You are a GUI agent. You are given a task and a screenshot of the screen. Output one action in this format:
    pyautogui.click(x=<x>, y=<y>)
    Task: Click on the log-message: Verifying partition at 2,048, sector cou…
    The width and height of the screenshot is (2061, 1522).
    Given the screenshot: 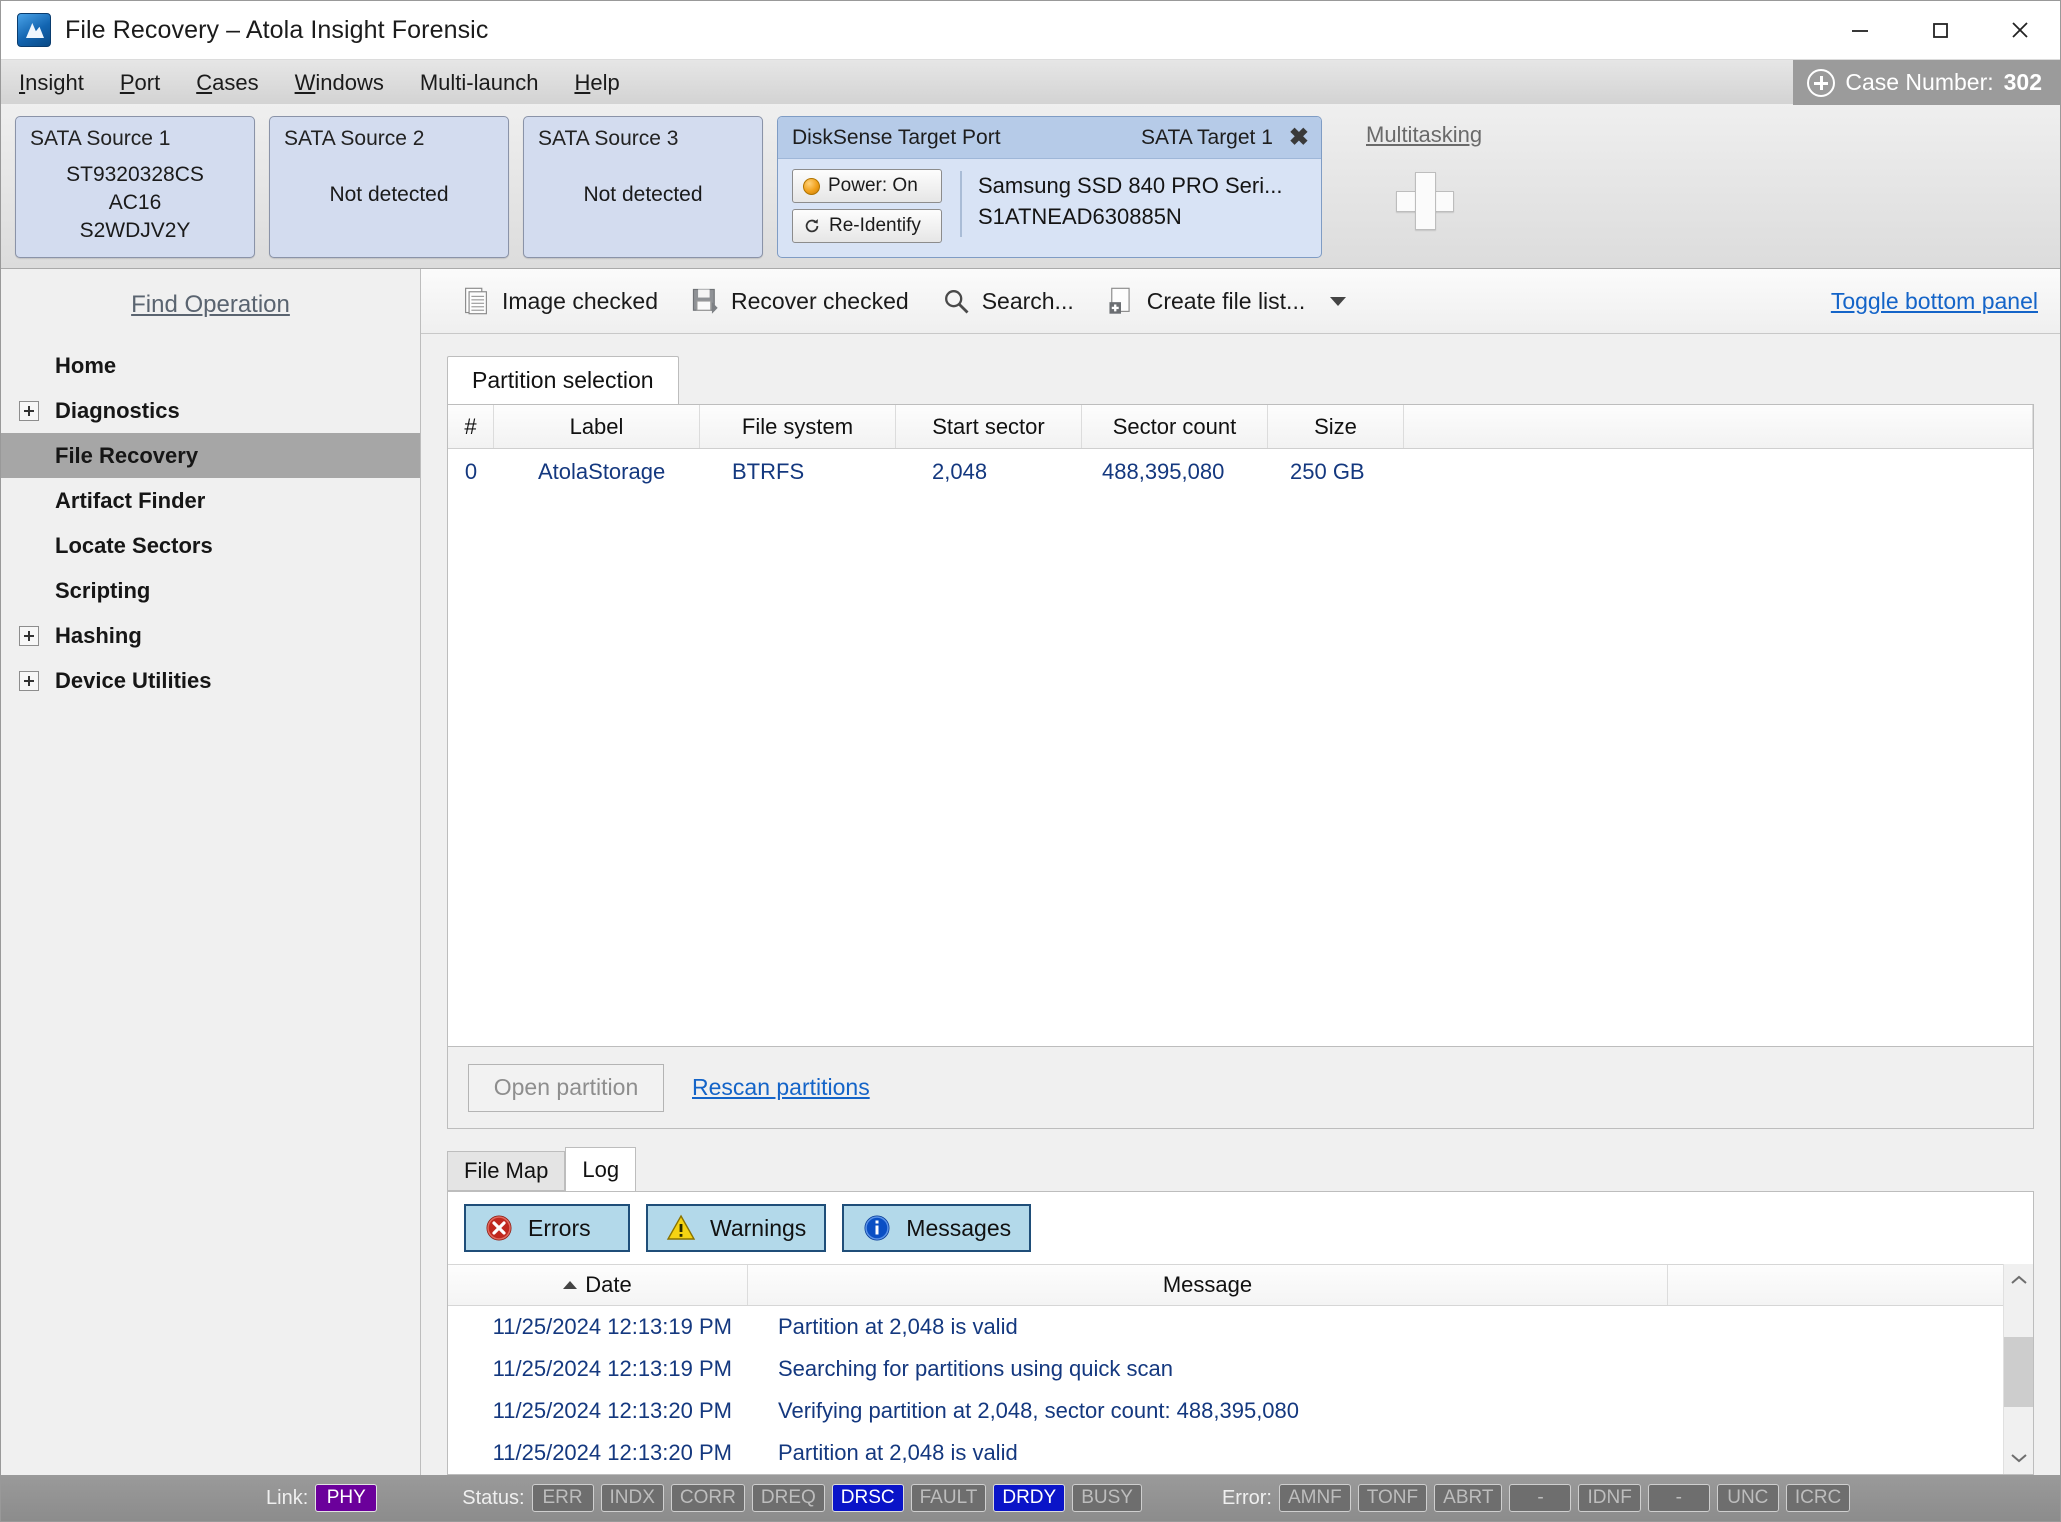 What is the action you would take?
    pyautogui.click(x=1039, y=1410)
    